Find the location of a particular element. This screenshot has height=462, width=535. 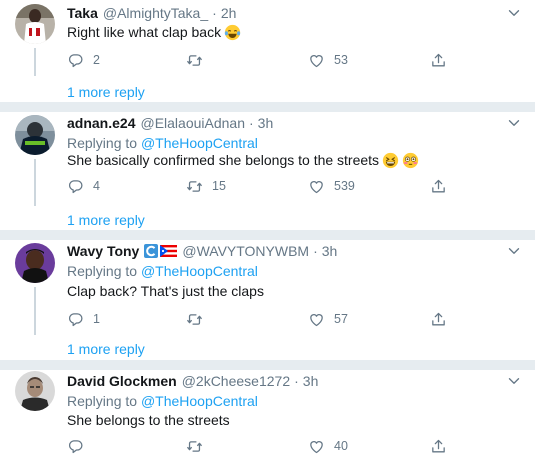

tweet-text: Clap back? That's just the claps is located at coordinates (291, 291).